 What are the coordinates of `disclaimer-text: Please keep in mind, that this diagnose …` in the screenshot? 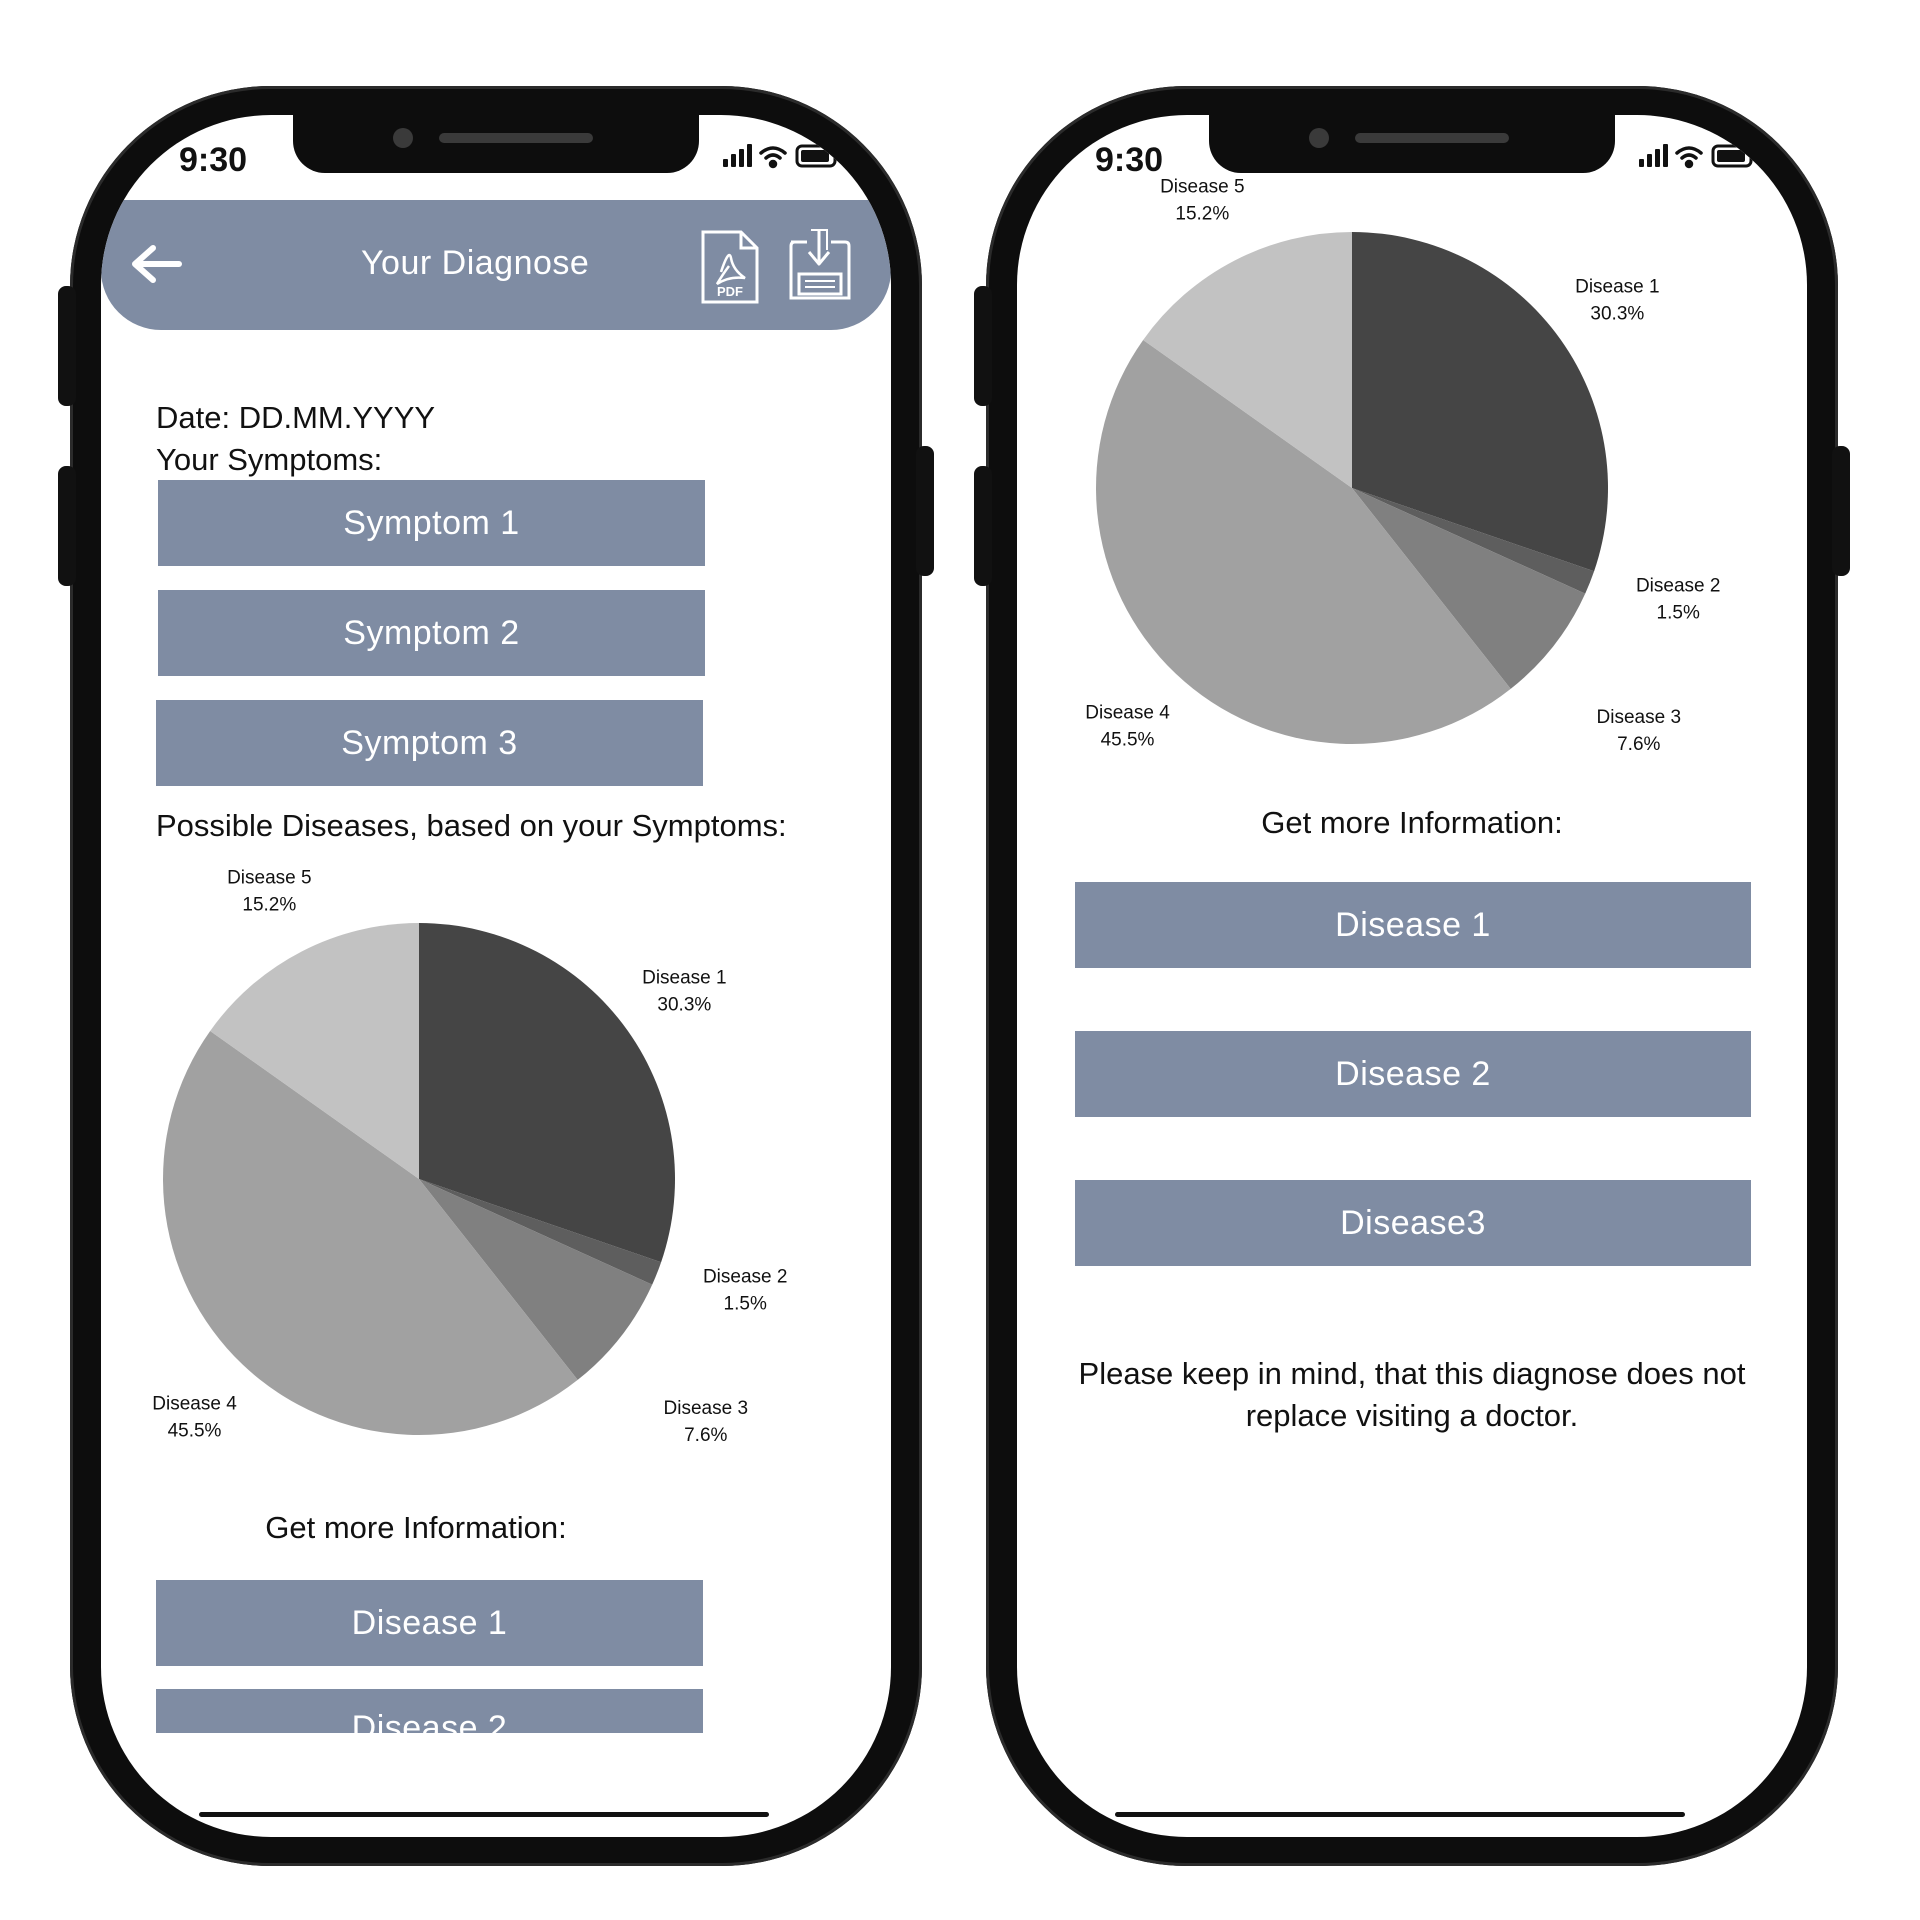 It's located at (1412, 1394).